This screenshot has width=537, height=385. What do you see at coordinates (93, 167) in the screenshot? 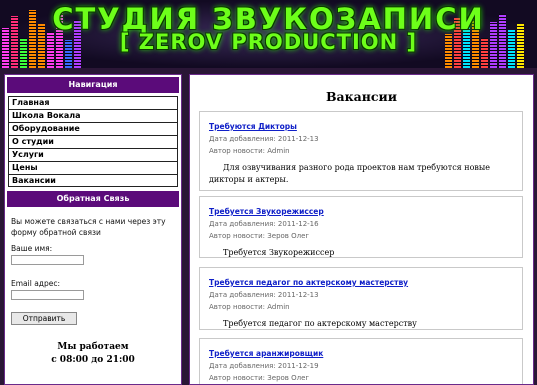
I see `nav-item-prices: Цены` at bounding box center [93, 167].